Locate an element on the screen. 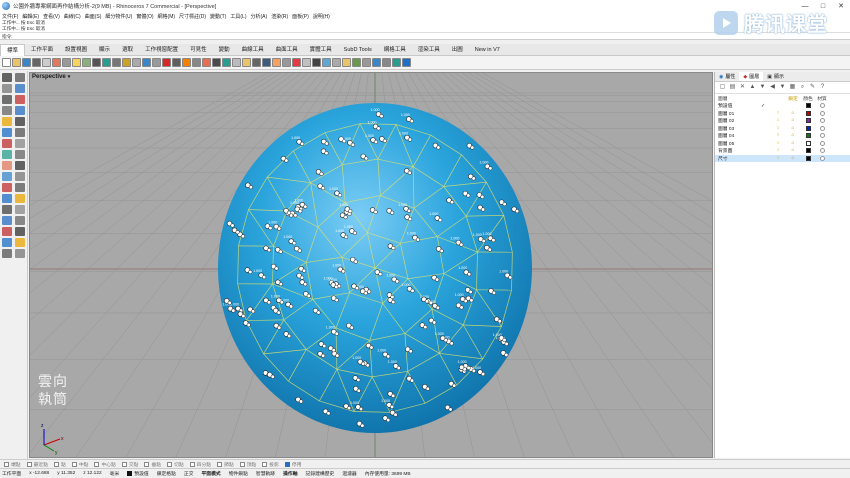 This screenshot has width=850, height=478. osnap-item: 切點 is located at coordinates (175, 464).